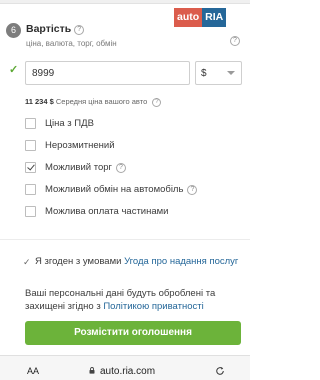 The width and height of the screenshot is (320, 380). Describe the element at coordinates (30, 145) in the screenshot. I see `not-cleared-checkbox` at that location.